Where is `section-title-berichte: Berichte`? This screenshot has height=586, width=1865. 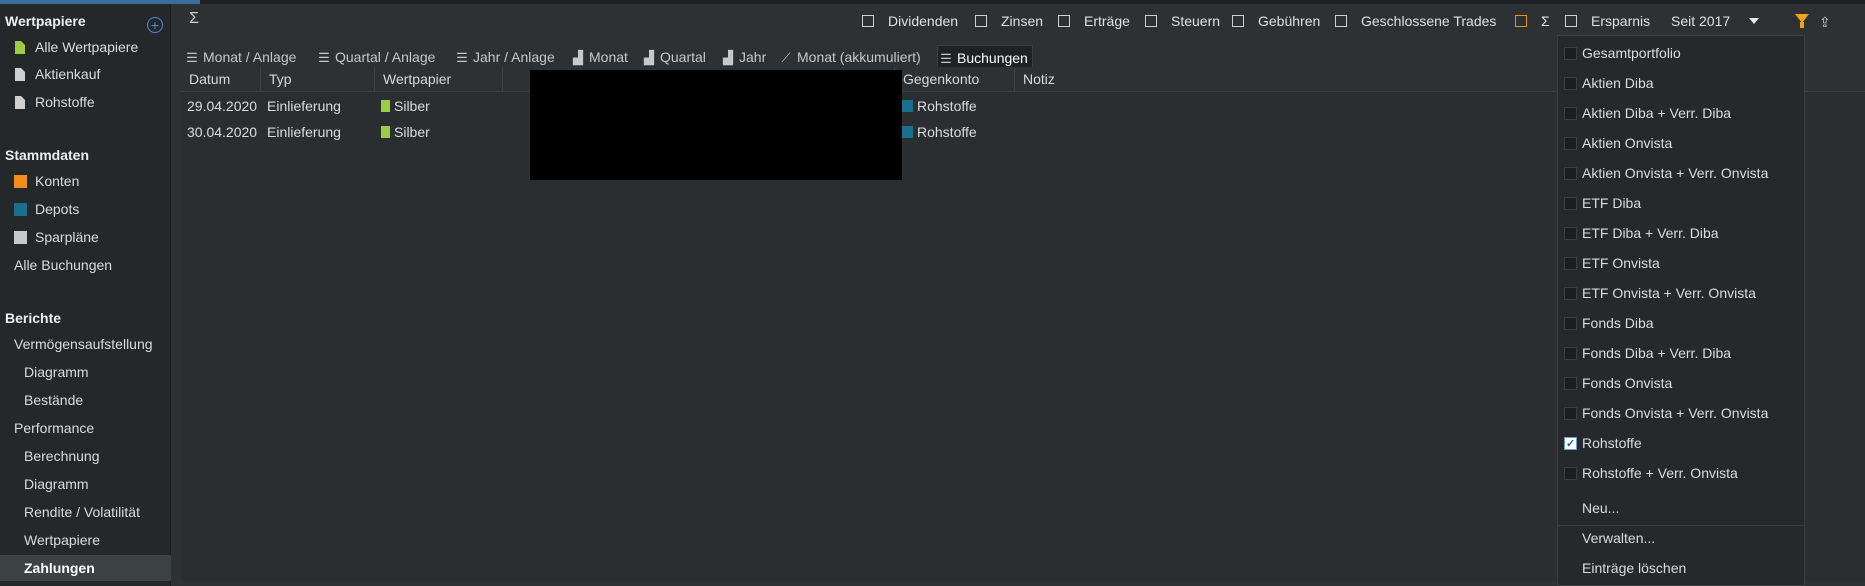 section-title-berichte: Berichte is located at coordinates (33, 318).